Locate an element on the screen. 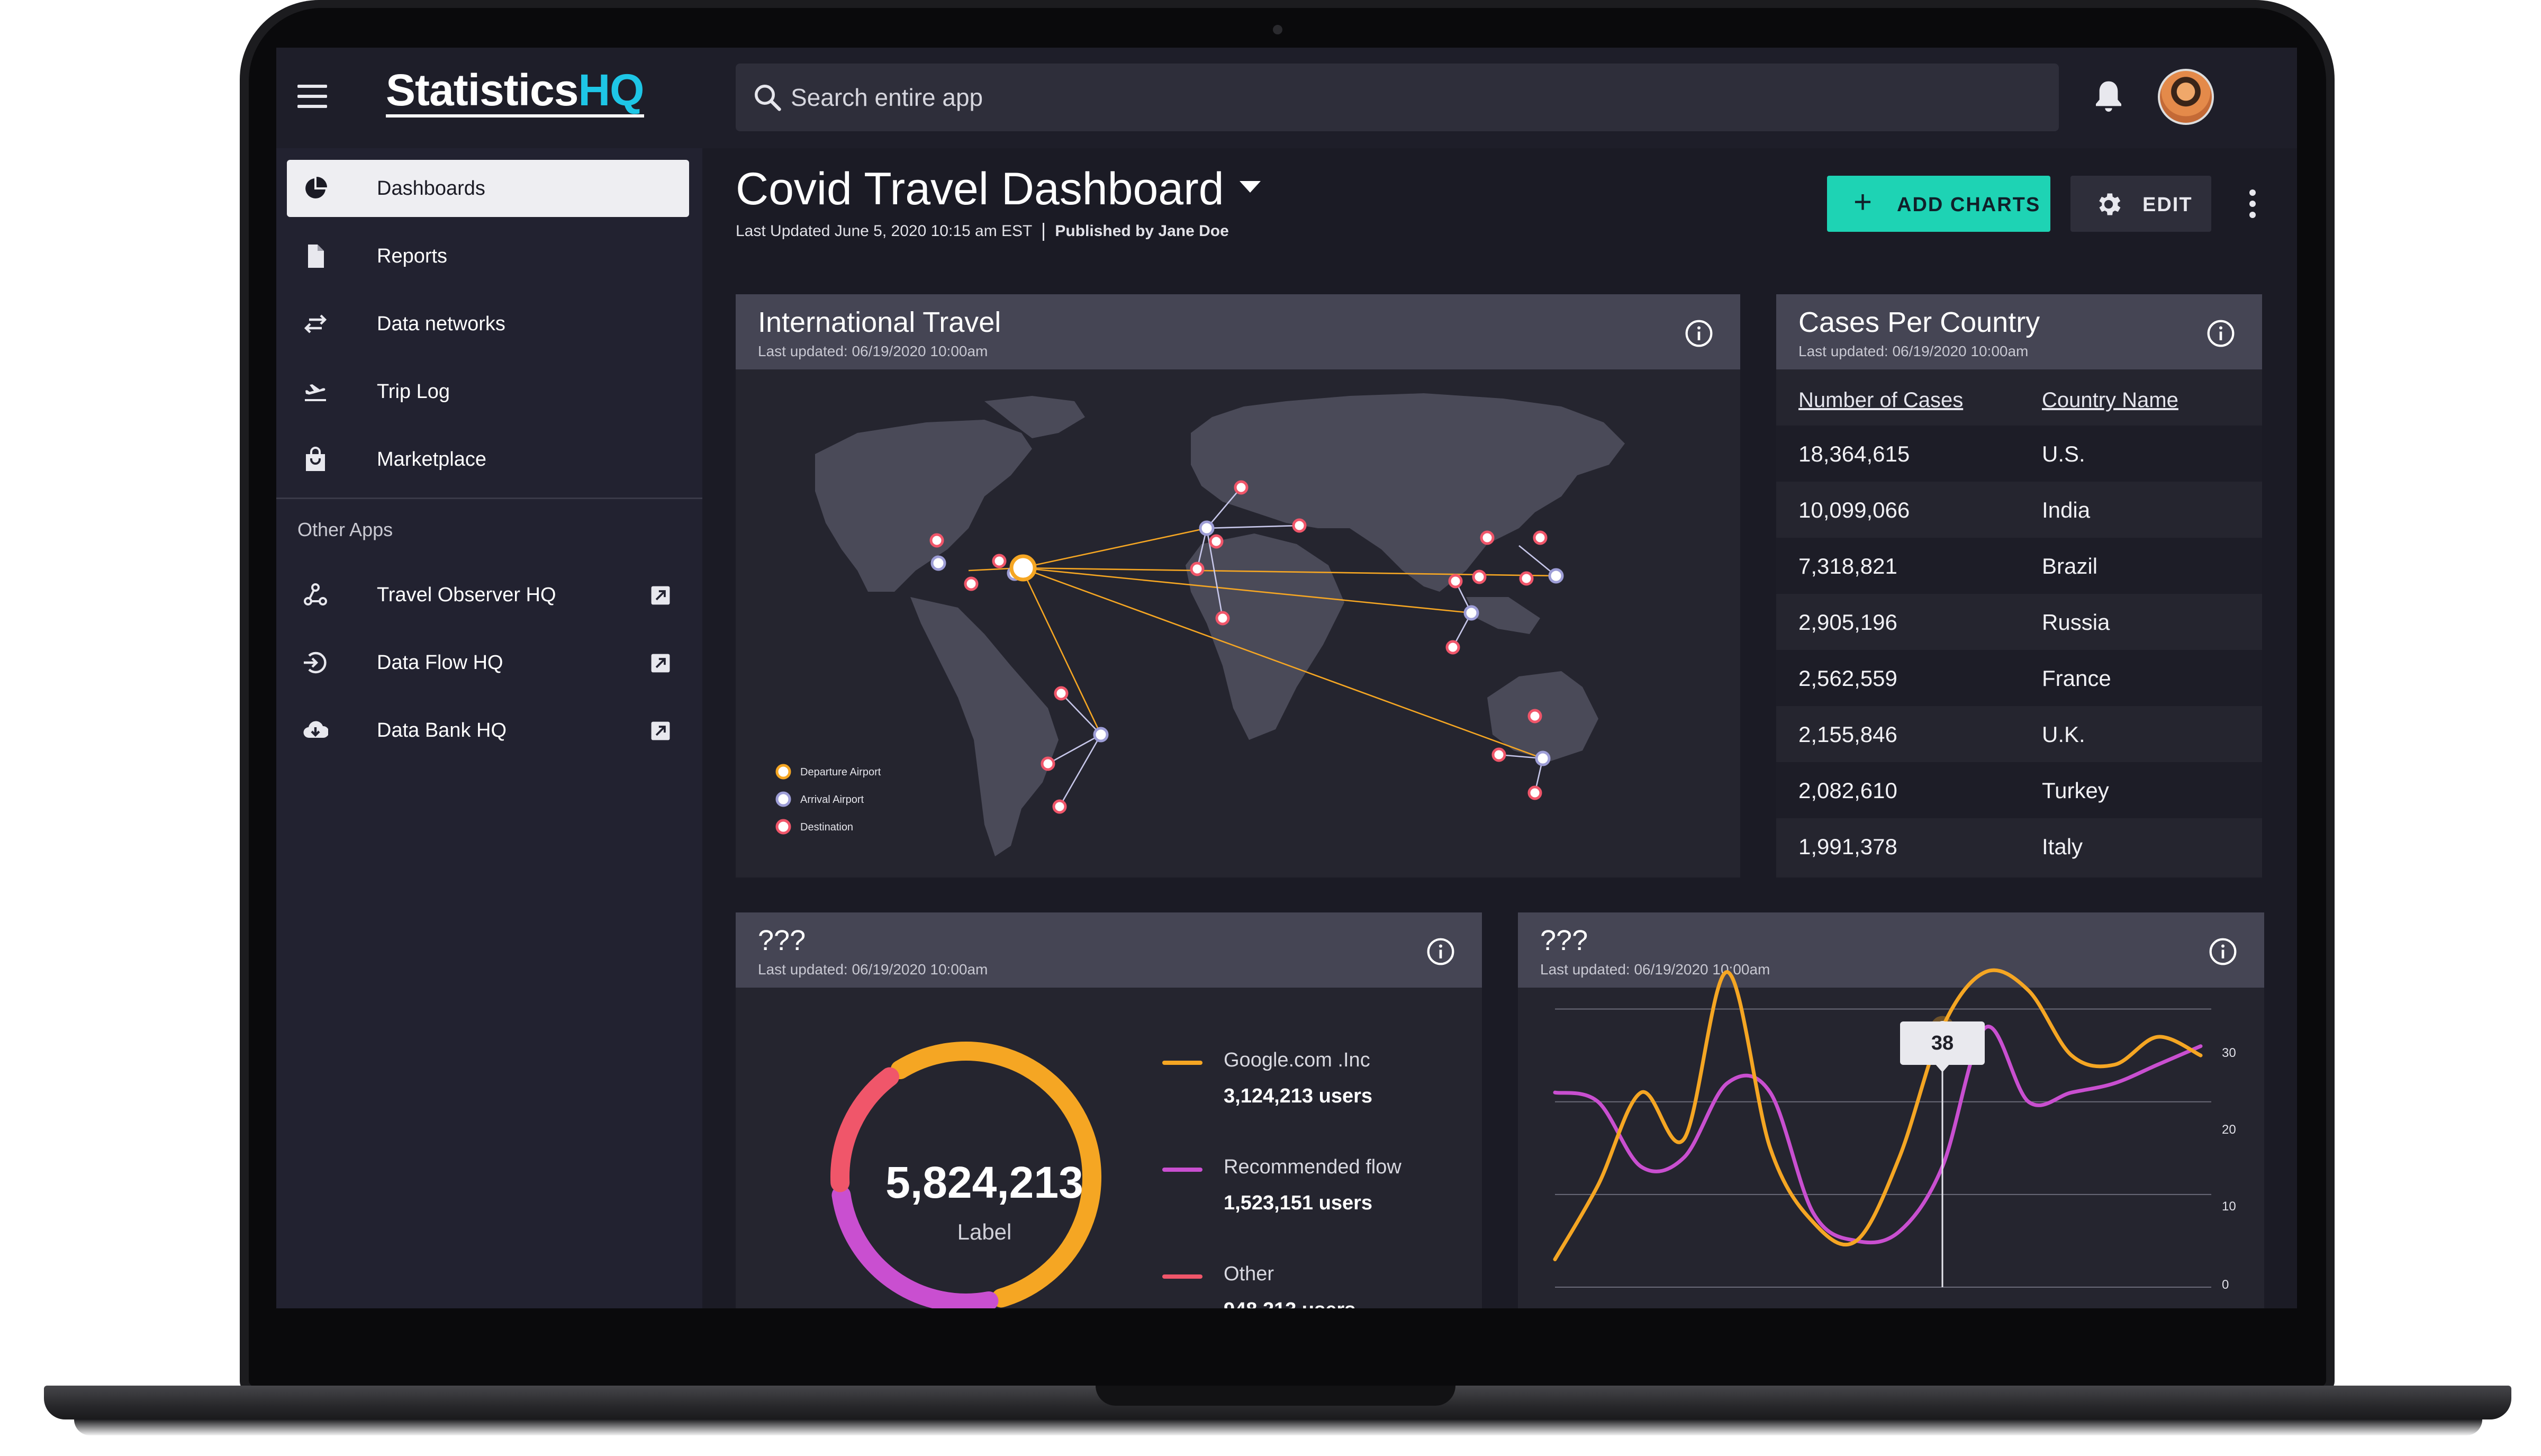  sidebar-item-dashboards: Dashboards is located at coordinates (488, 188).